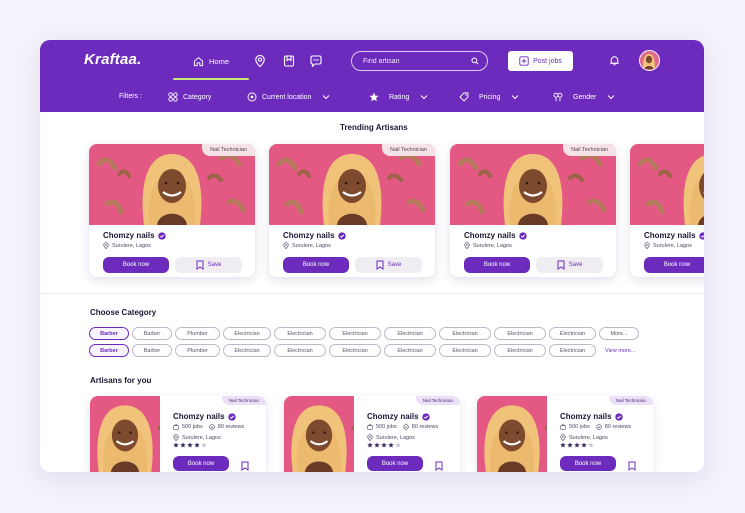 Image resolution: width=745 pixels, height=513 pixels. I want to click on chat-icon, so click(316, 61).